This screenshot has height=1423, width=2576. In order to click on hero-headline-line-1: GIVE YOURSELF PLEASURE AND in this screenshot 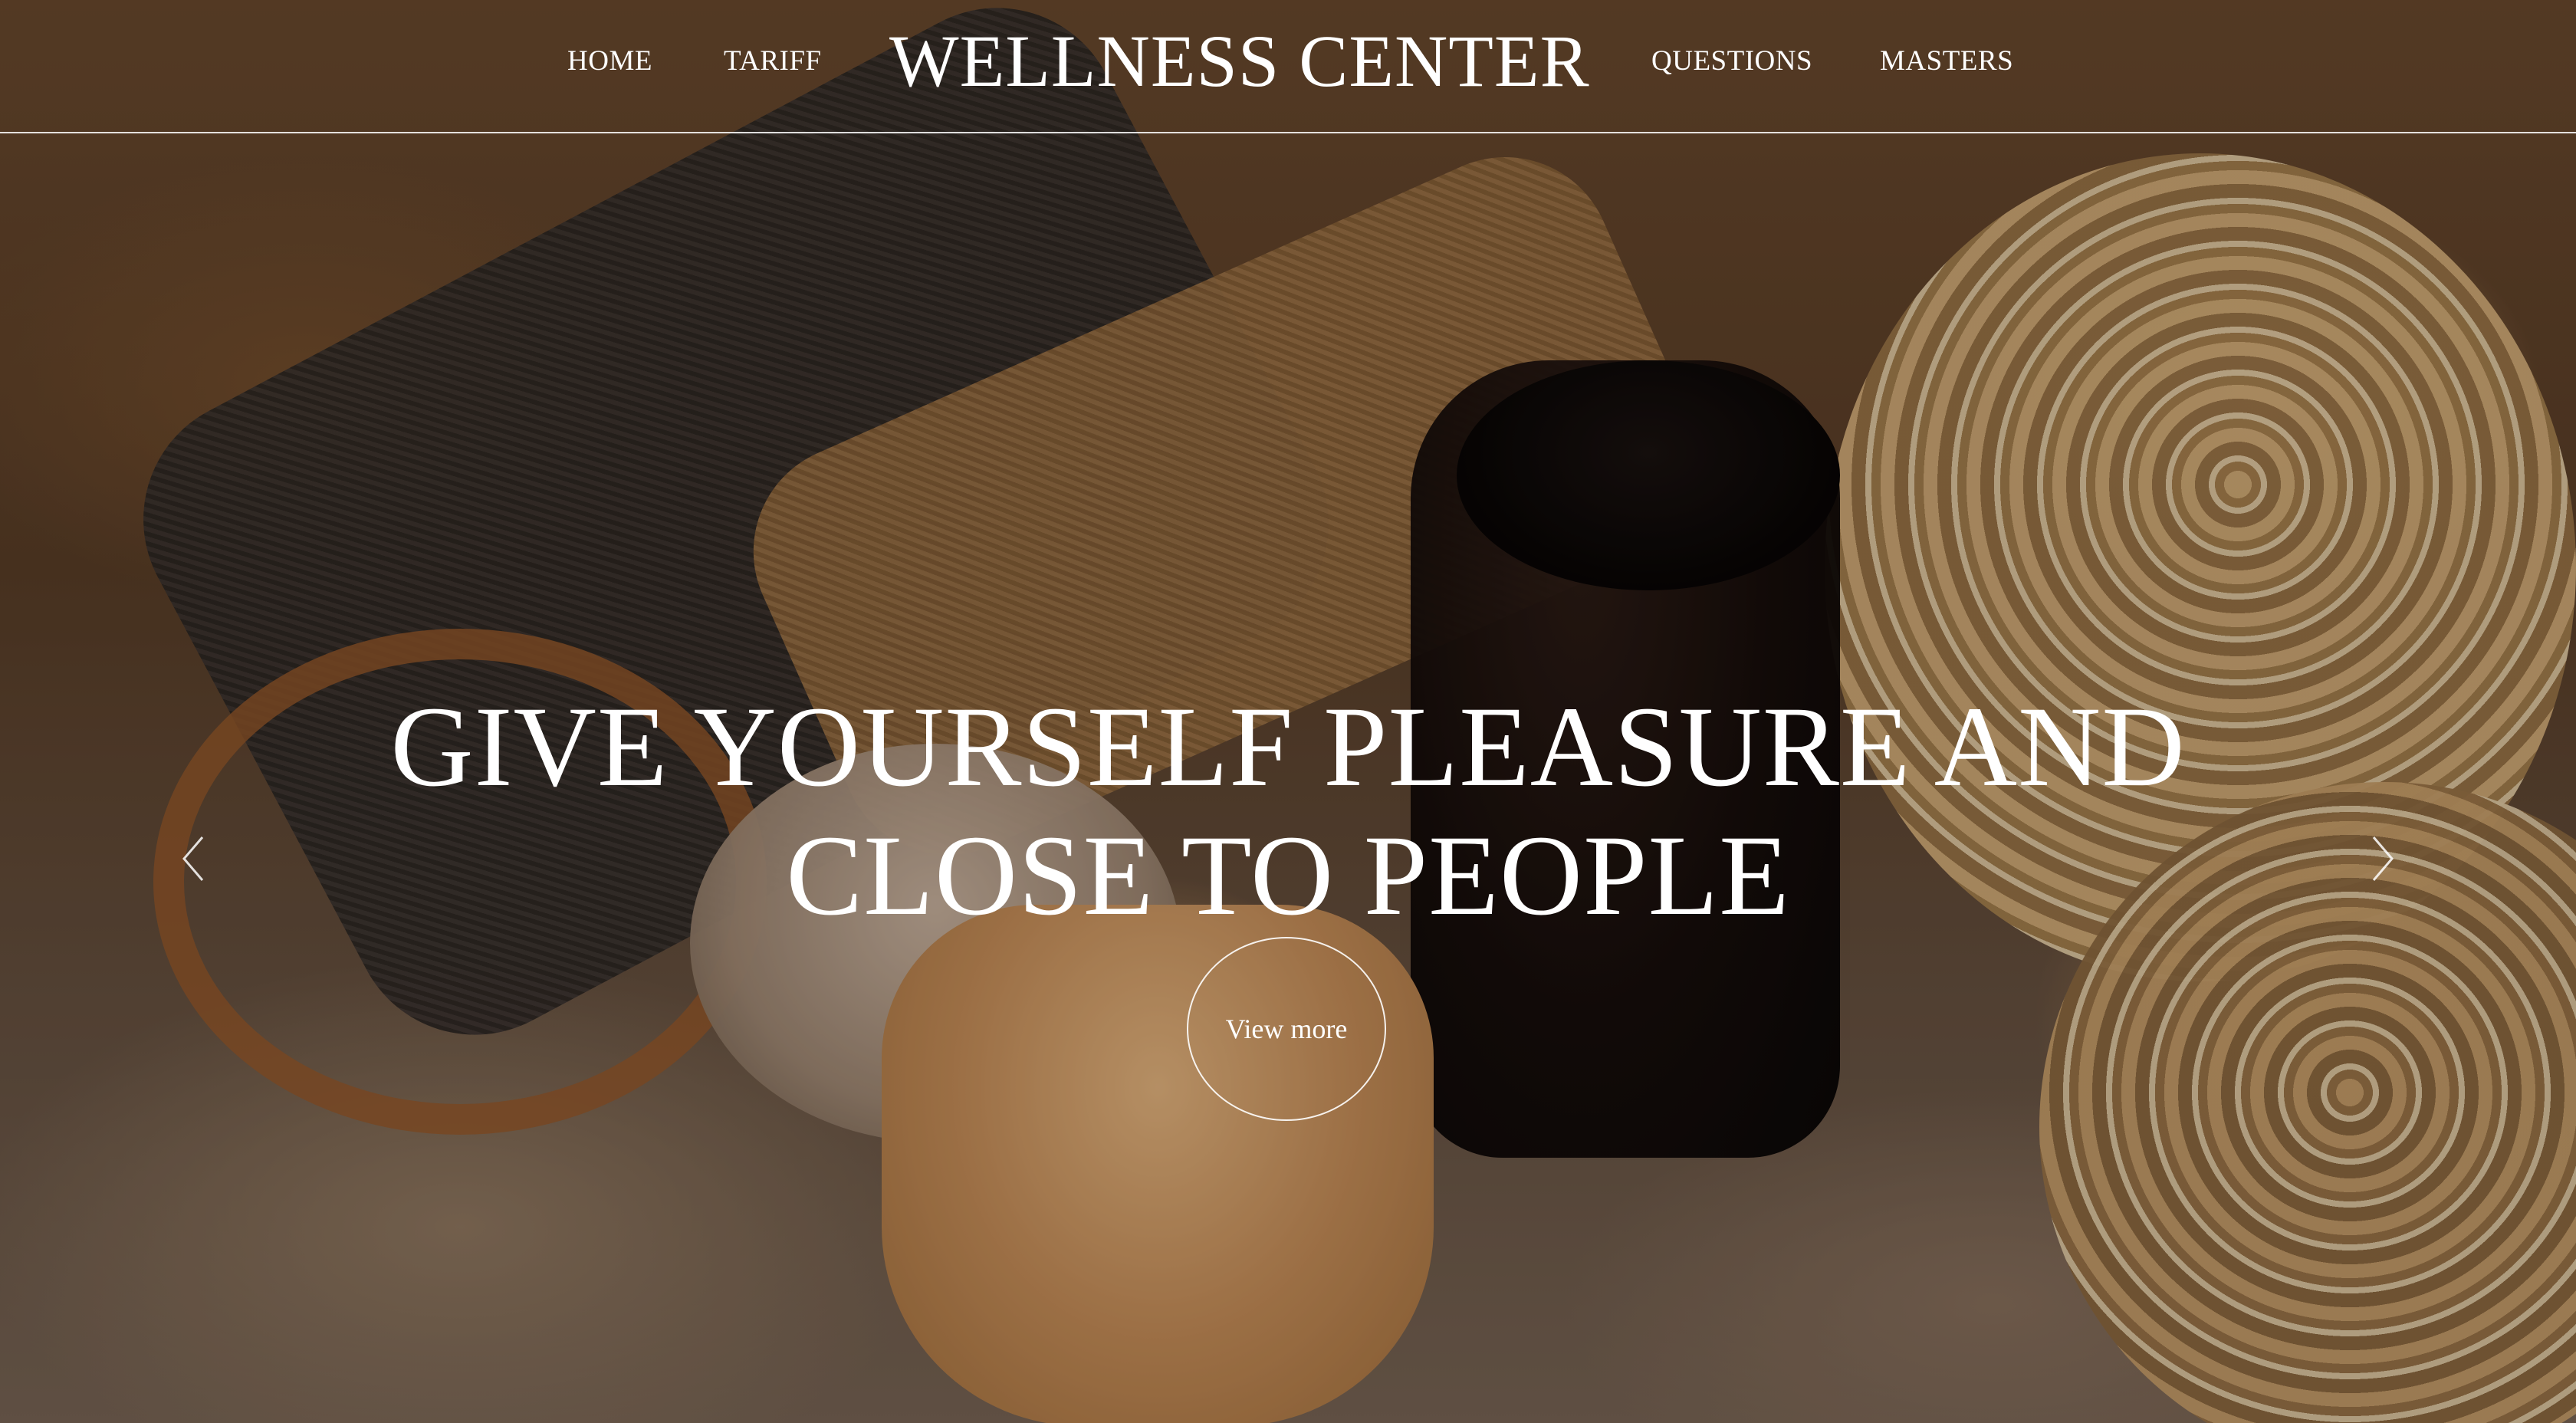, I will do `click(1288, 746)`.